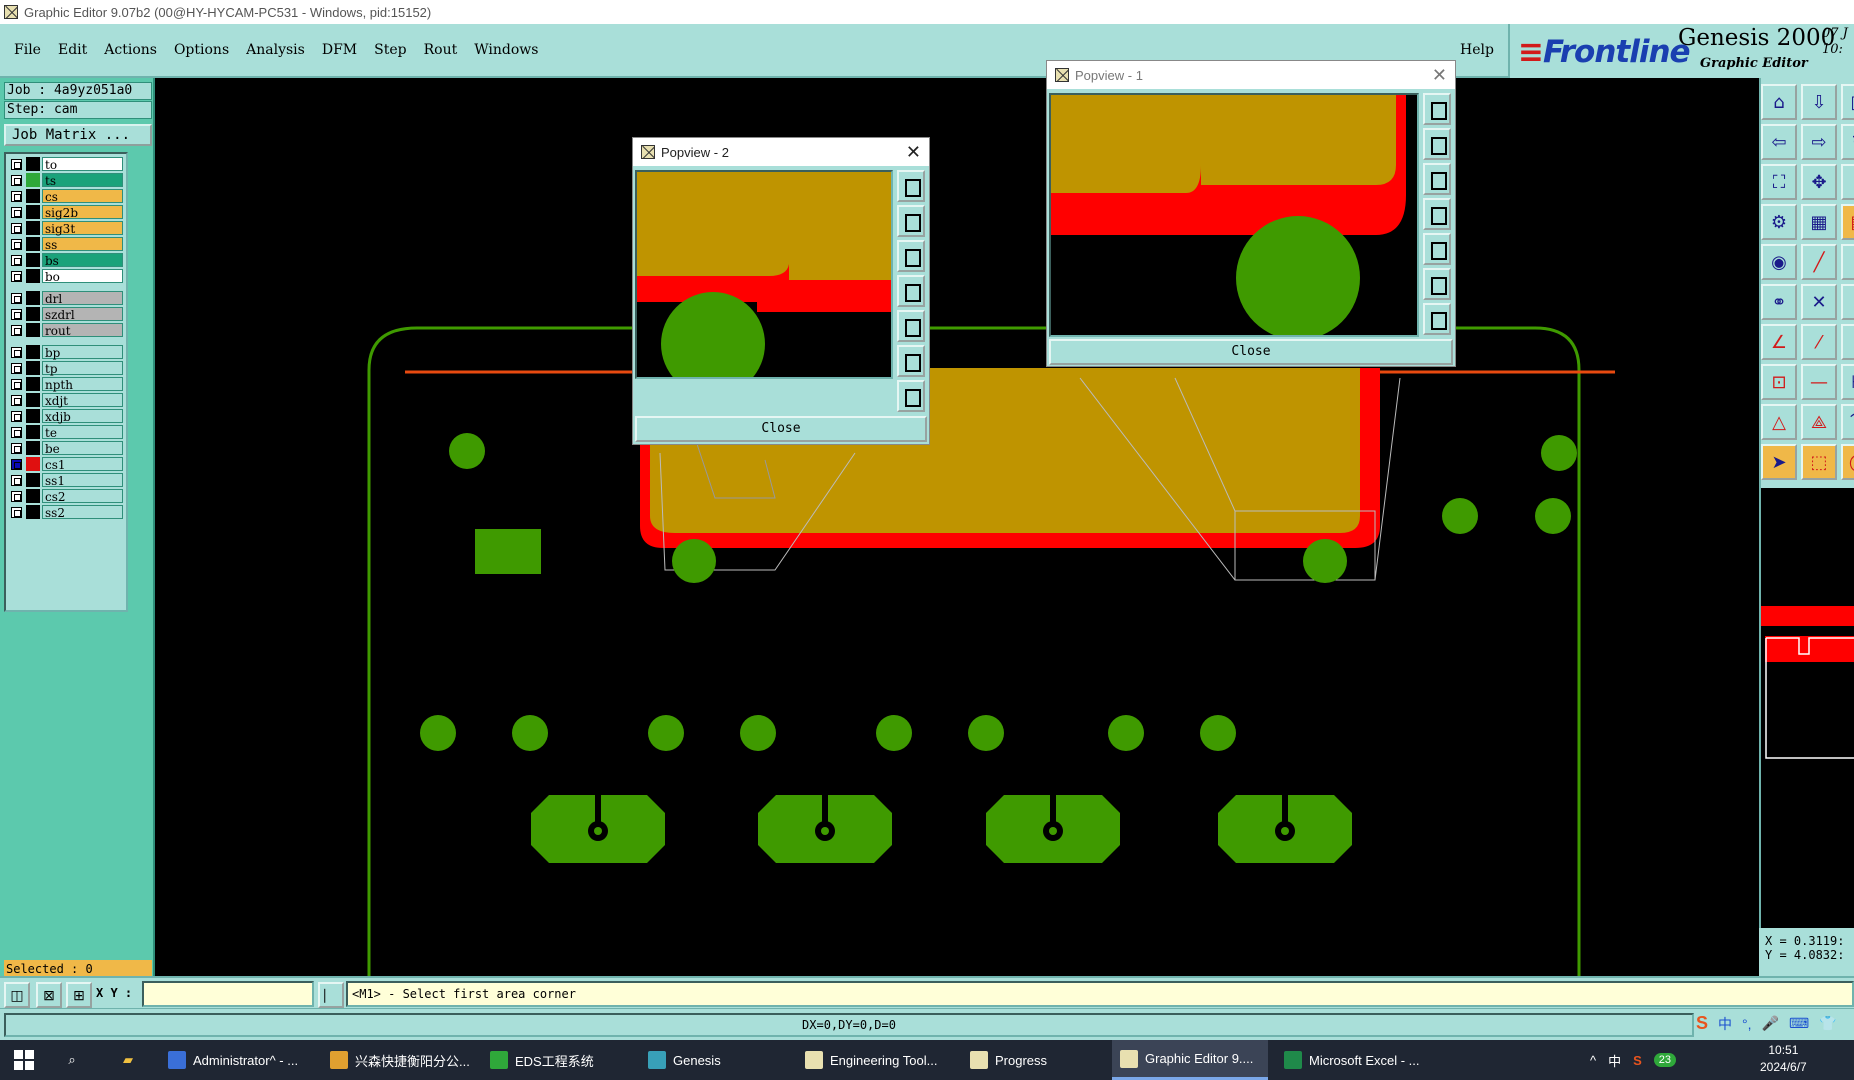 This screenshot has width=1854, height=1080. Describe the element at coordinates (1847, 182) in the screenshot. I see `scroll-icon: ↕` at that location.